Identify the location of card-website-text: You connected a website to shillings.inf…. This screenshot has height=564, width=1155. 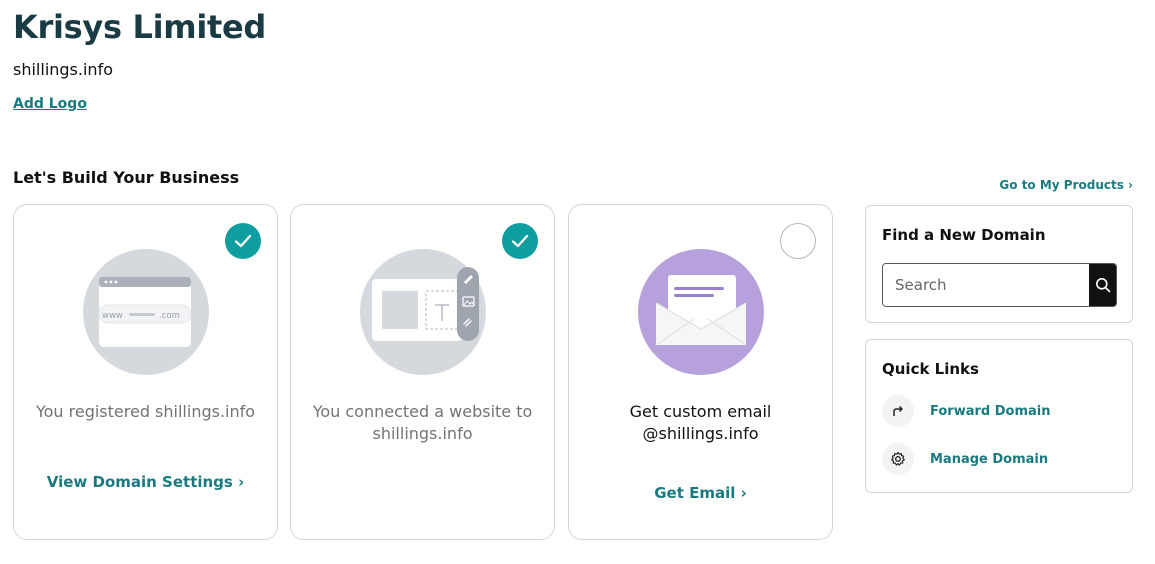
(422, 422).